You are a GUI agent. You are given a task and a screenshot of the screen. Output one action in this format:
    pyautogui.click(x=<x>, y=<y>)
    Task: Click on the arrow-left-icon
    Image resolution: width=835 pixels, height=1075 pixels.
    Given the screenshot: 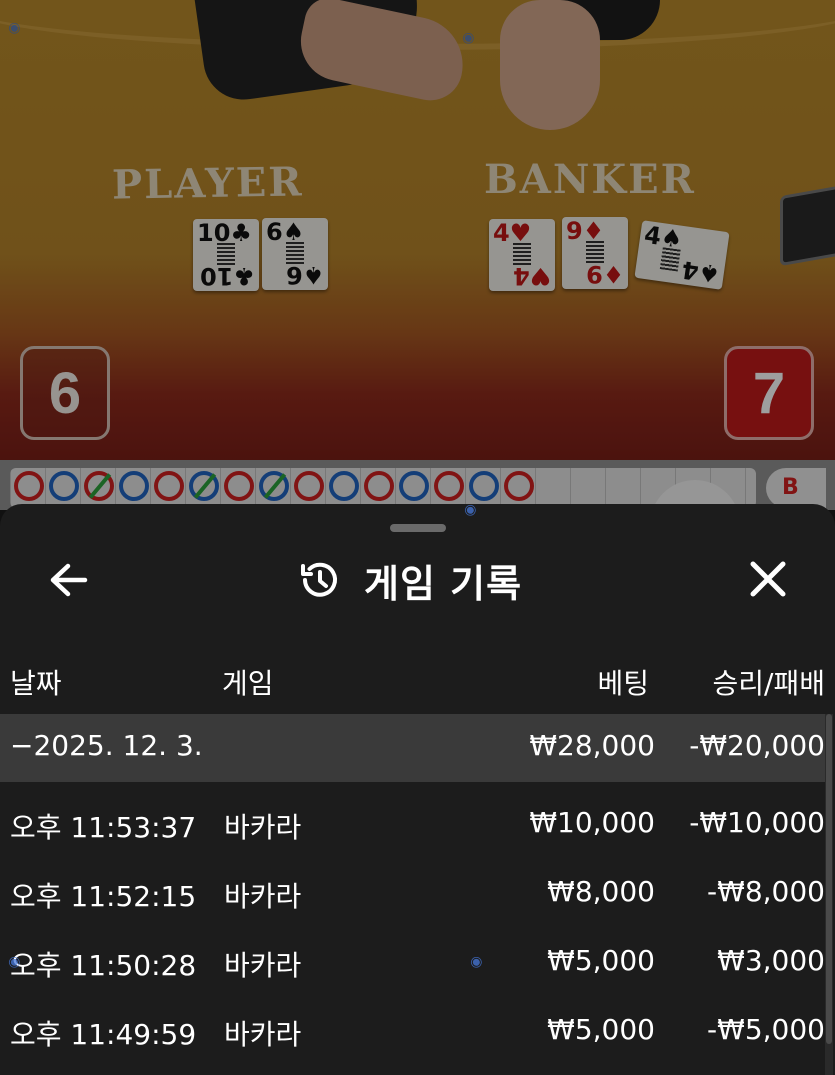 What is the action you would take?
    pyautogui.click(x=69, y=580)
    